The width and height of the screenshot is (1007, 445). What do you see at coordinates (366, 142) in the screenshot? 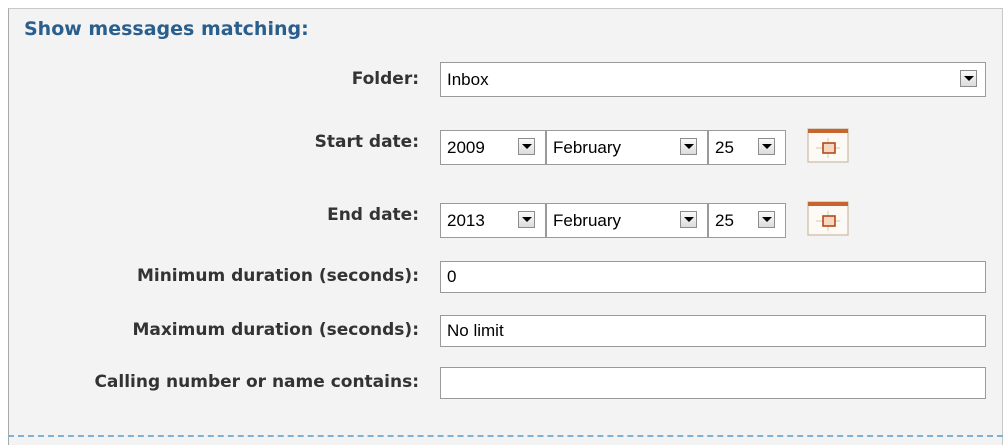
I see `start-date-label: Start date:` at bounding box center [366, 142].